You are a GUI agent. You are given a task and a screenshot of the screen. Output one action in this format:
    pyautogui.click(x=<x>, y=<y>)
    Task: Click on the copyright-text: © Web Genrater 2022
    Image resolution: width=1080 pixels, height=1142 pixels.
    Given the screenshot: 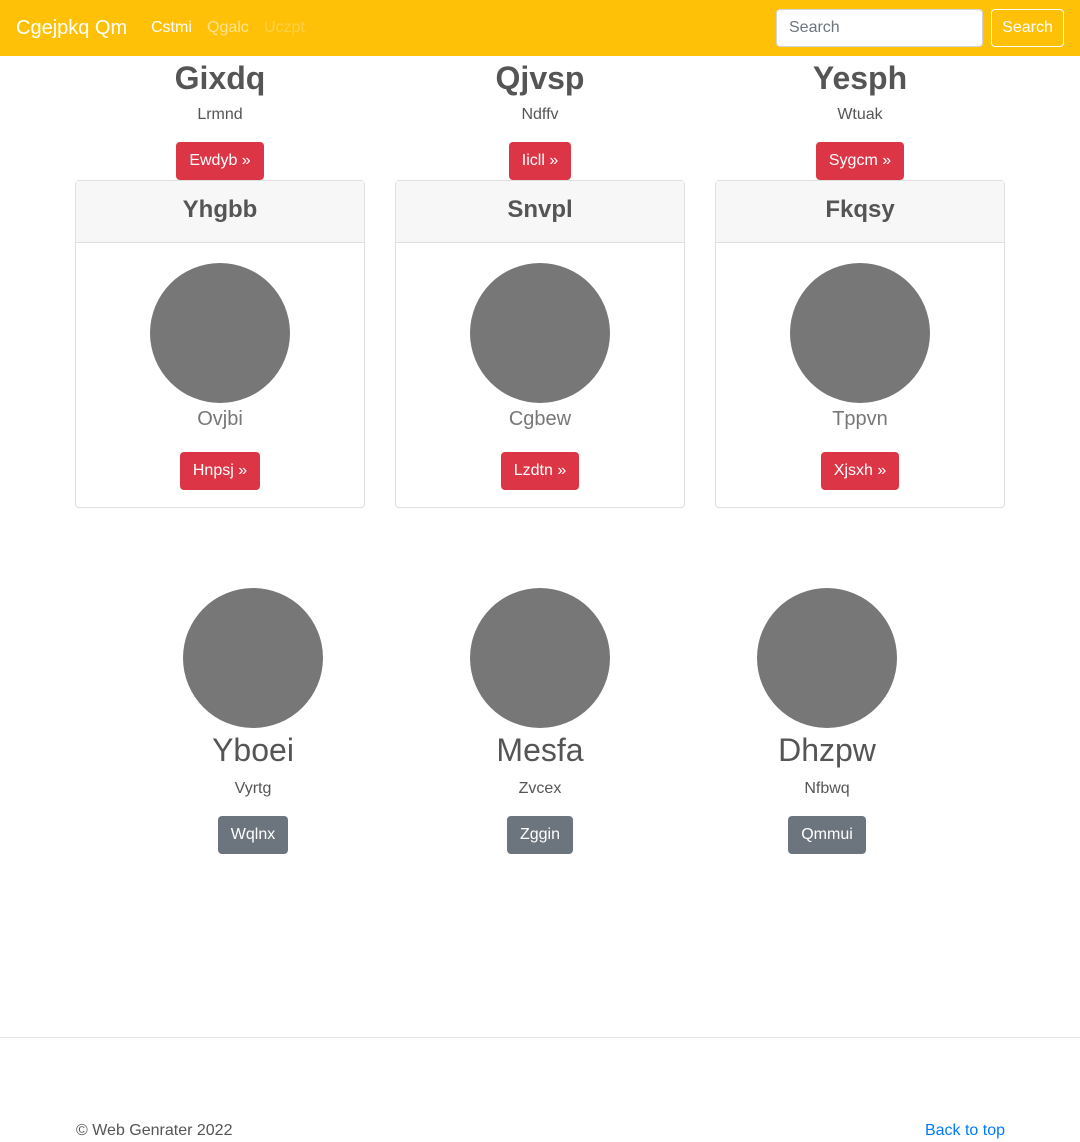 What is the action you would take?
    pyautogui.click(x=154, y=1130)
    